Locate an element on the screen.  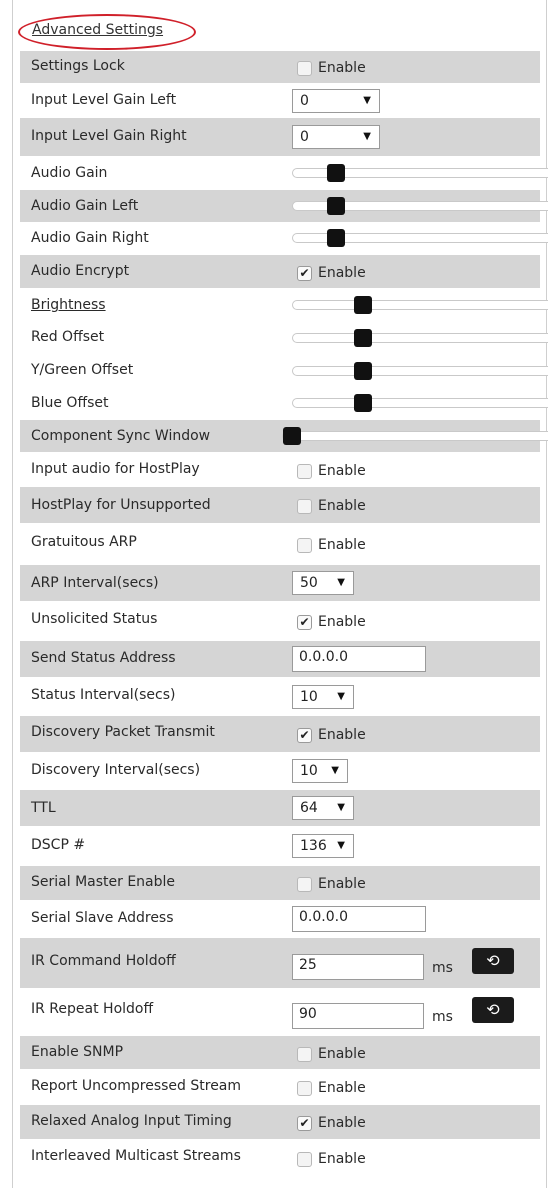
reset-ir-repeat-button: ⟲ is located at coordinates (493, 1010).